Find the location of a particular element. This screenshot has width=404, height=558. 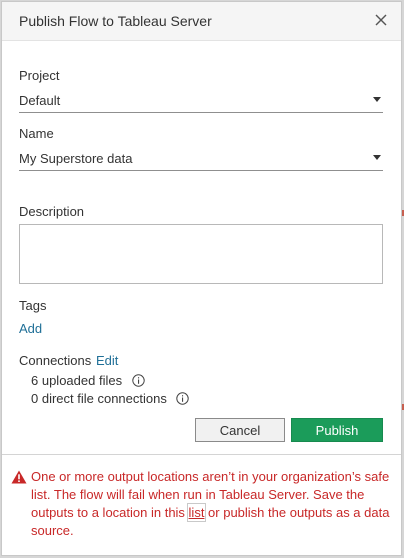

direct-connections-text: 0 direct file connections is located at coordinates (99, 398).